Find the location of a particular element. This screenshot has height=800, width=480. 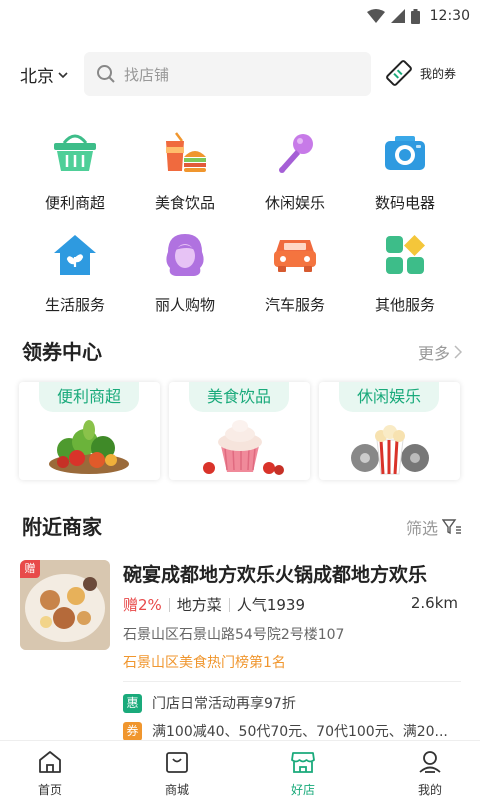

top-header: 北京 找店铺 我的券 is located at coordinates (240, 74).